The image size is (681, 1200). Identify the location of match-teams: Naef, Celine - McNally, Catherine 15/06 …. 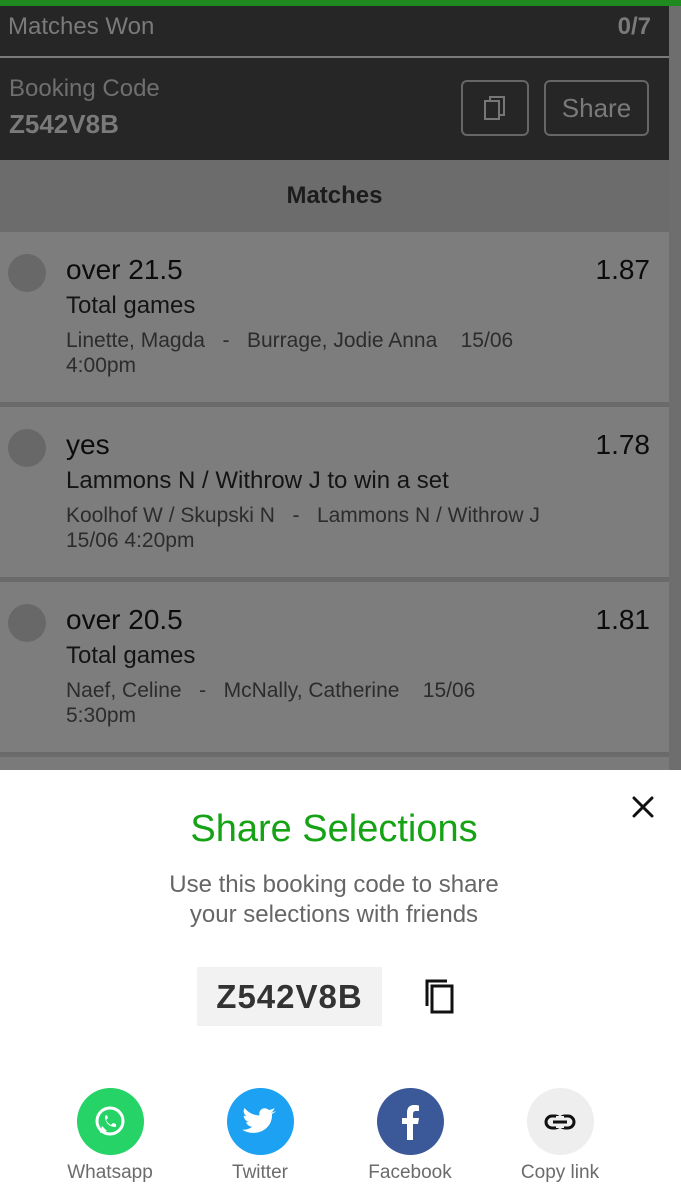
(326, 703).